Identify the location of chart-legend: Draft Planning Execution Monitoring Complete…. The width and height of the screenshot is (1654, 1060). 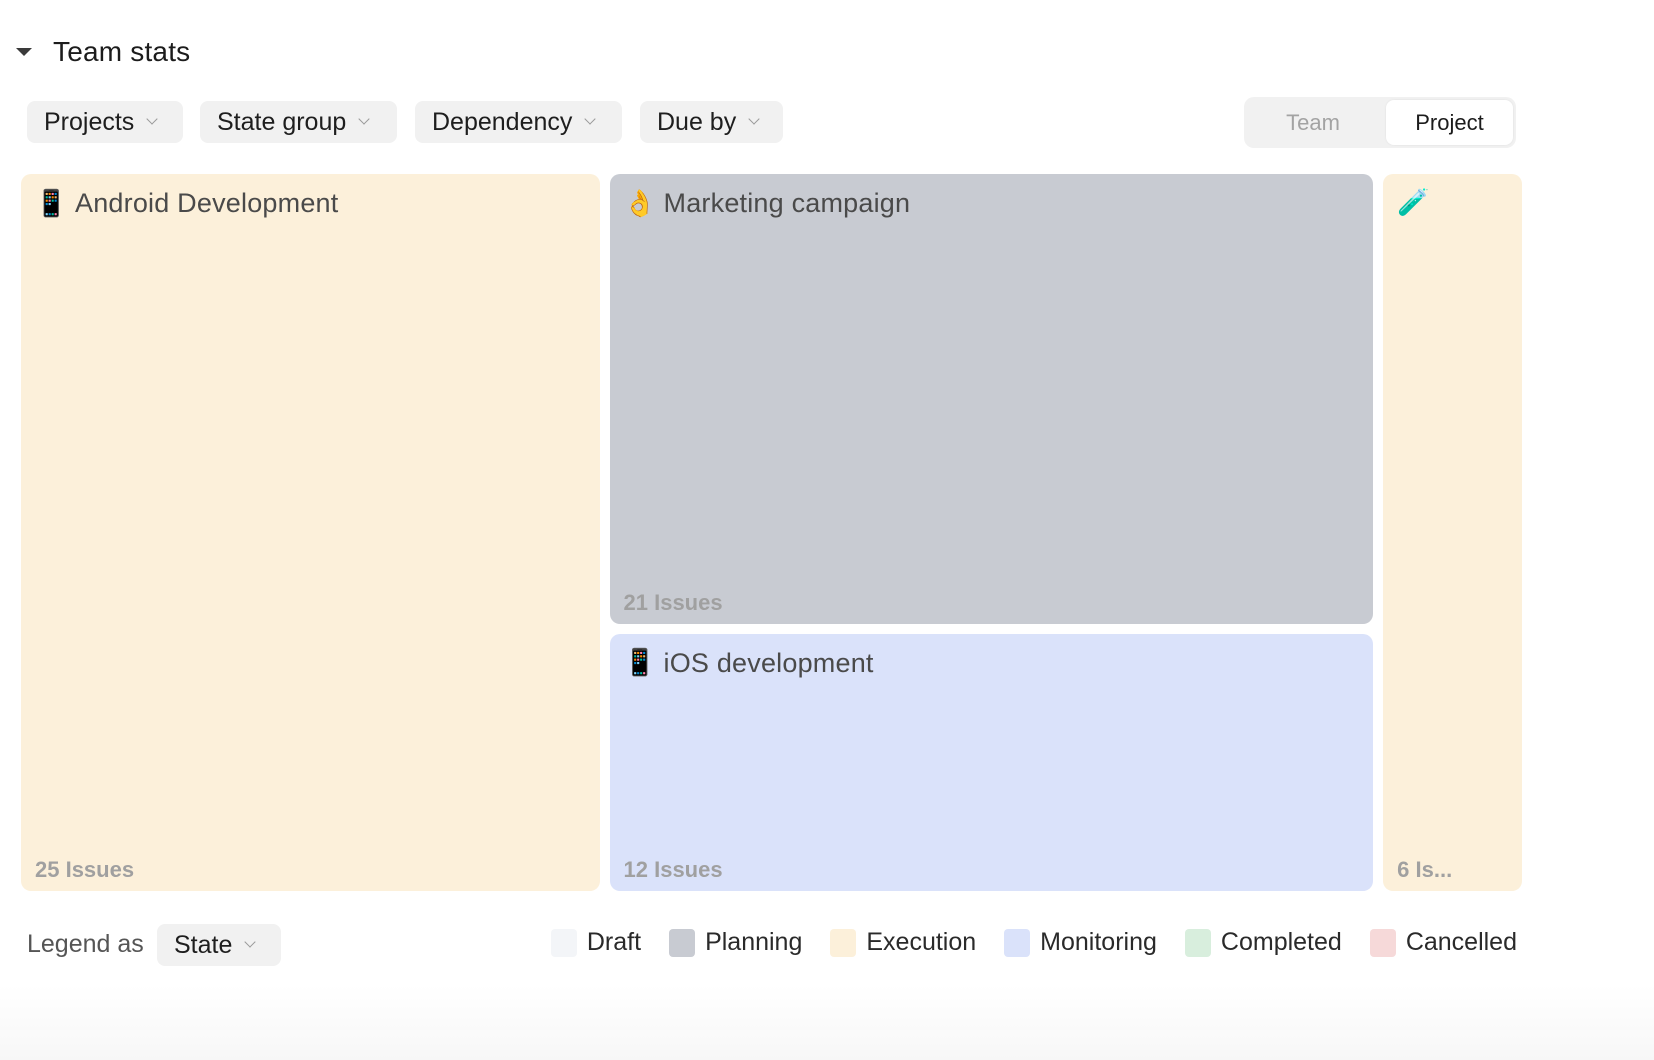
(1033, 942).